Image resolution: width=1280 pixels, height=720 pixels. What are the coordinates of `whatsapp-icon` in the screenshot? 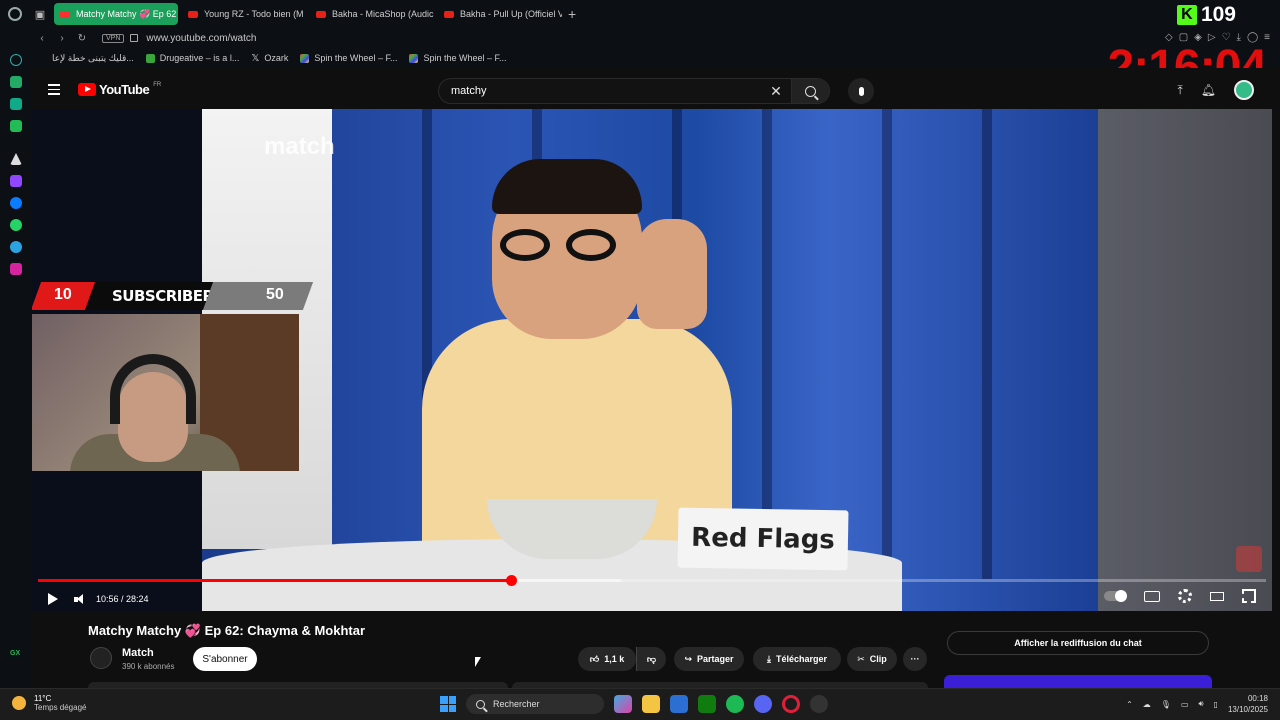 It's located at (16, 225).